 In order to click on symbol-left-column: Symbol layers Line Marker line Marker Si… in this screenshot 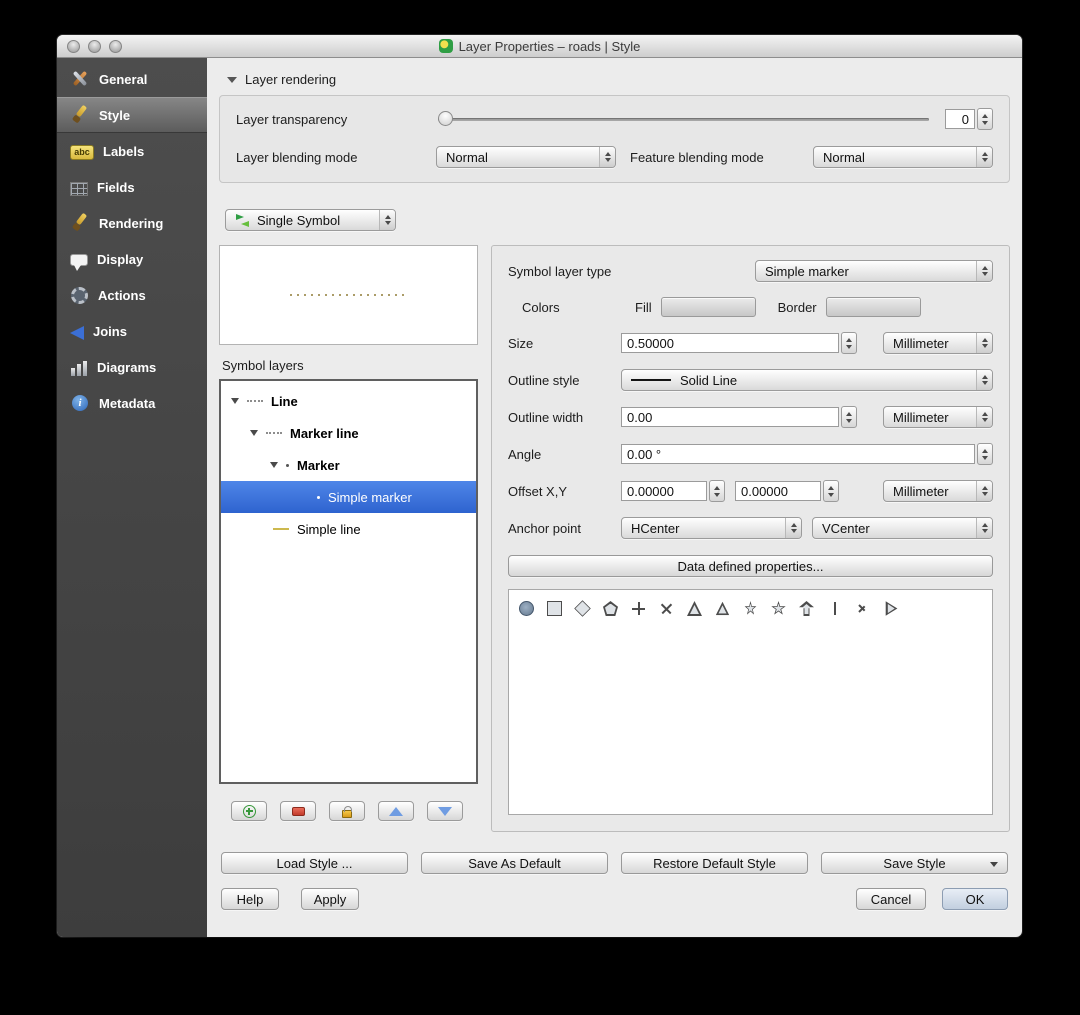, I will do `click(348, 538)`.